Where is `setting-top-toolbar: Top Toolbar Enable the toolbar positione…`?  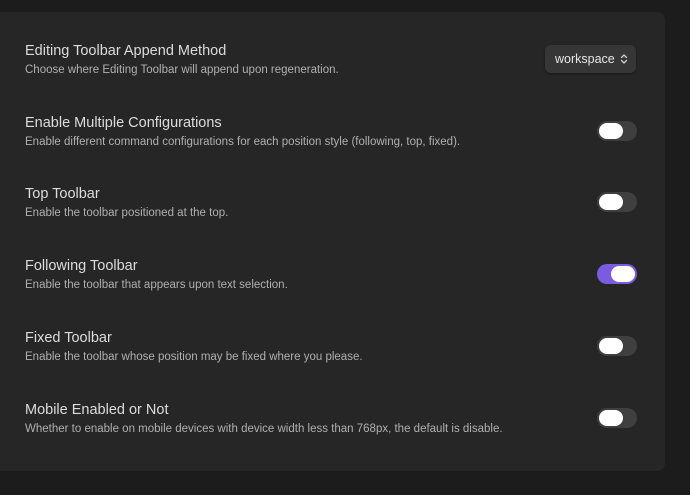
setting-top-toolbar: Top Toolbar Enable the toolbar positione… is located at coordinates (332, 222).